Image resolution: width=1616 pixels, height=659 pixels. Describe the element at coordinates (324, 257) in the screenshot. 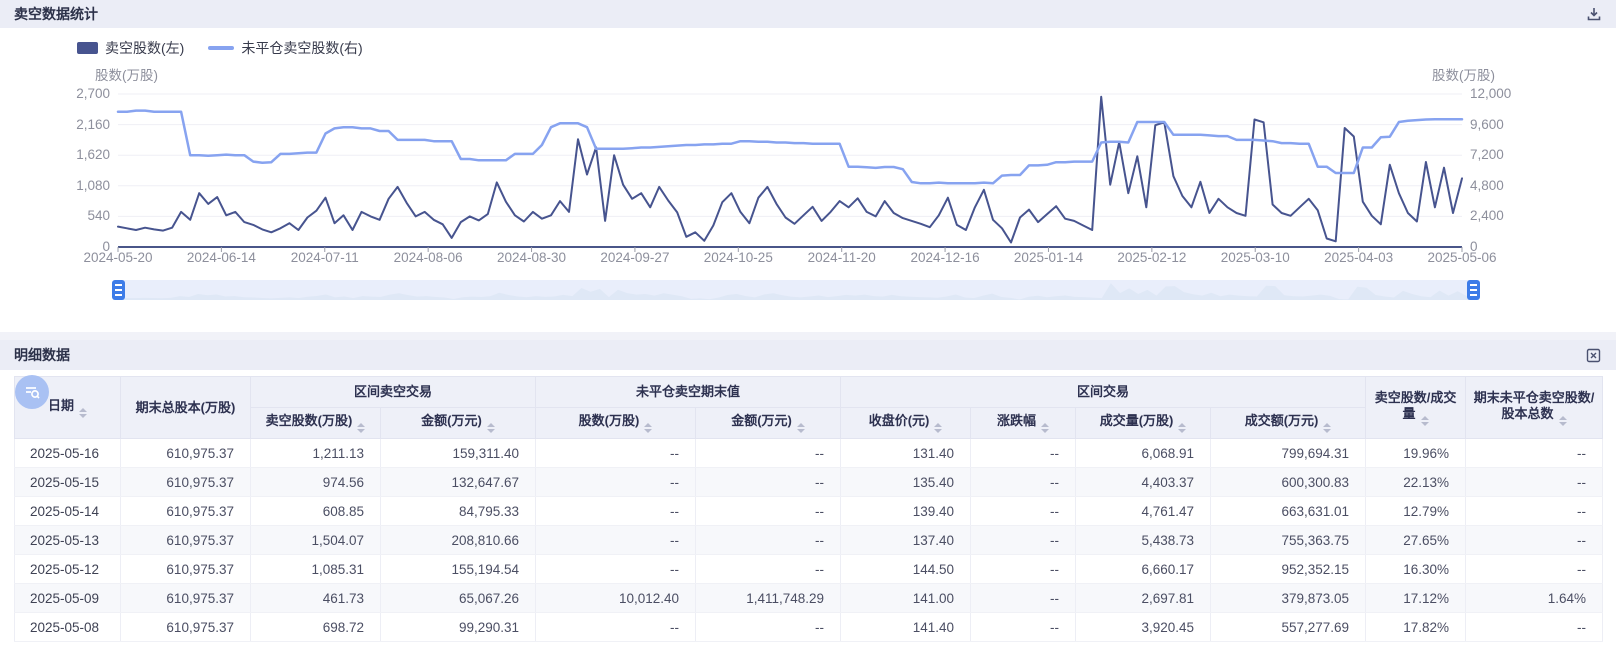

I see `x-axis-tick: 2024-07-11` at that location.